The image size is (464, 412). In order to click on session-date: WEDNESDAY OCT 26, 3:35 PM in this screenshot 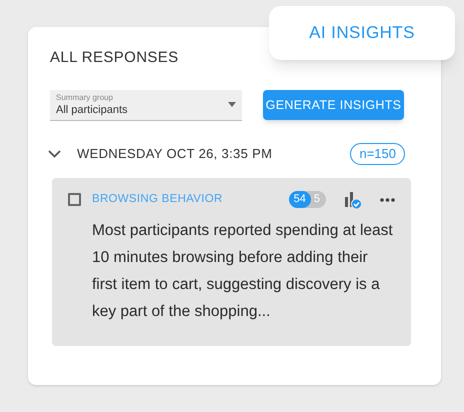, I will do `click(174, 153)`.